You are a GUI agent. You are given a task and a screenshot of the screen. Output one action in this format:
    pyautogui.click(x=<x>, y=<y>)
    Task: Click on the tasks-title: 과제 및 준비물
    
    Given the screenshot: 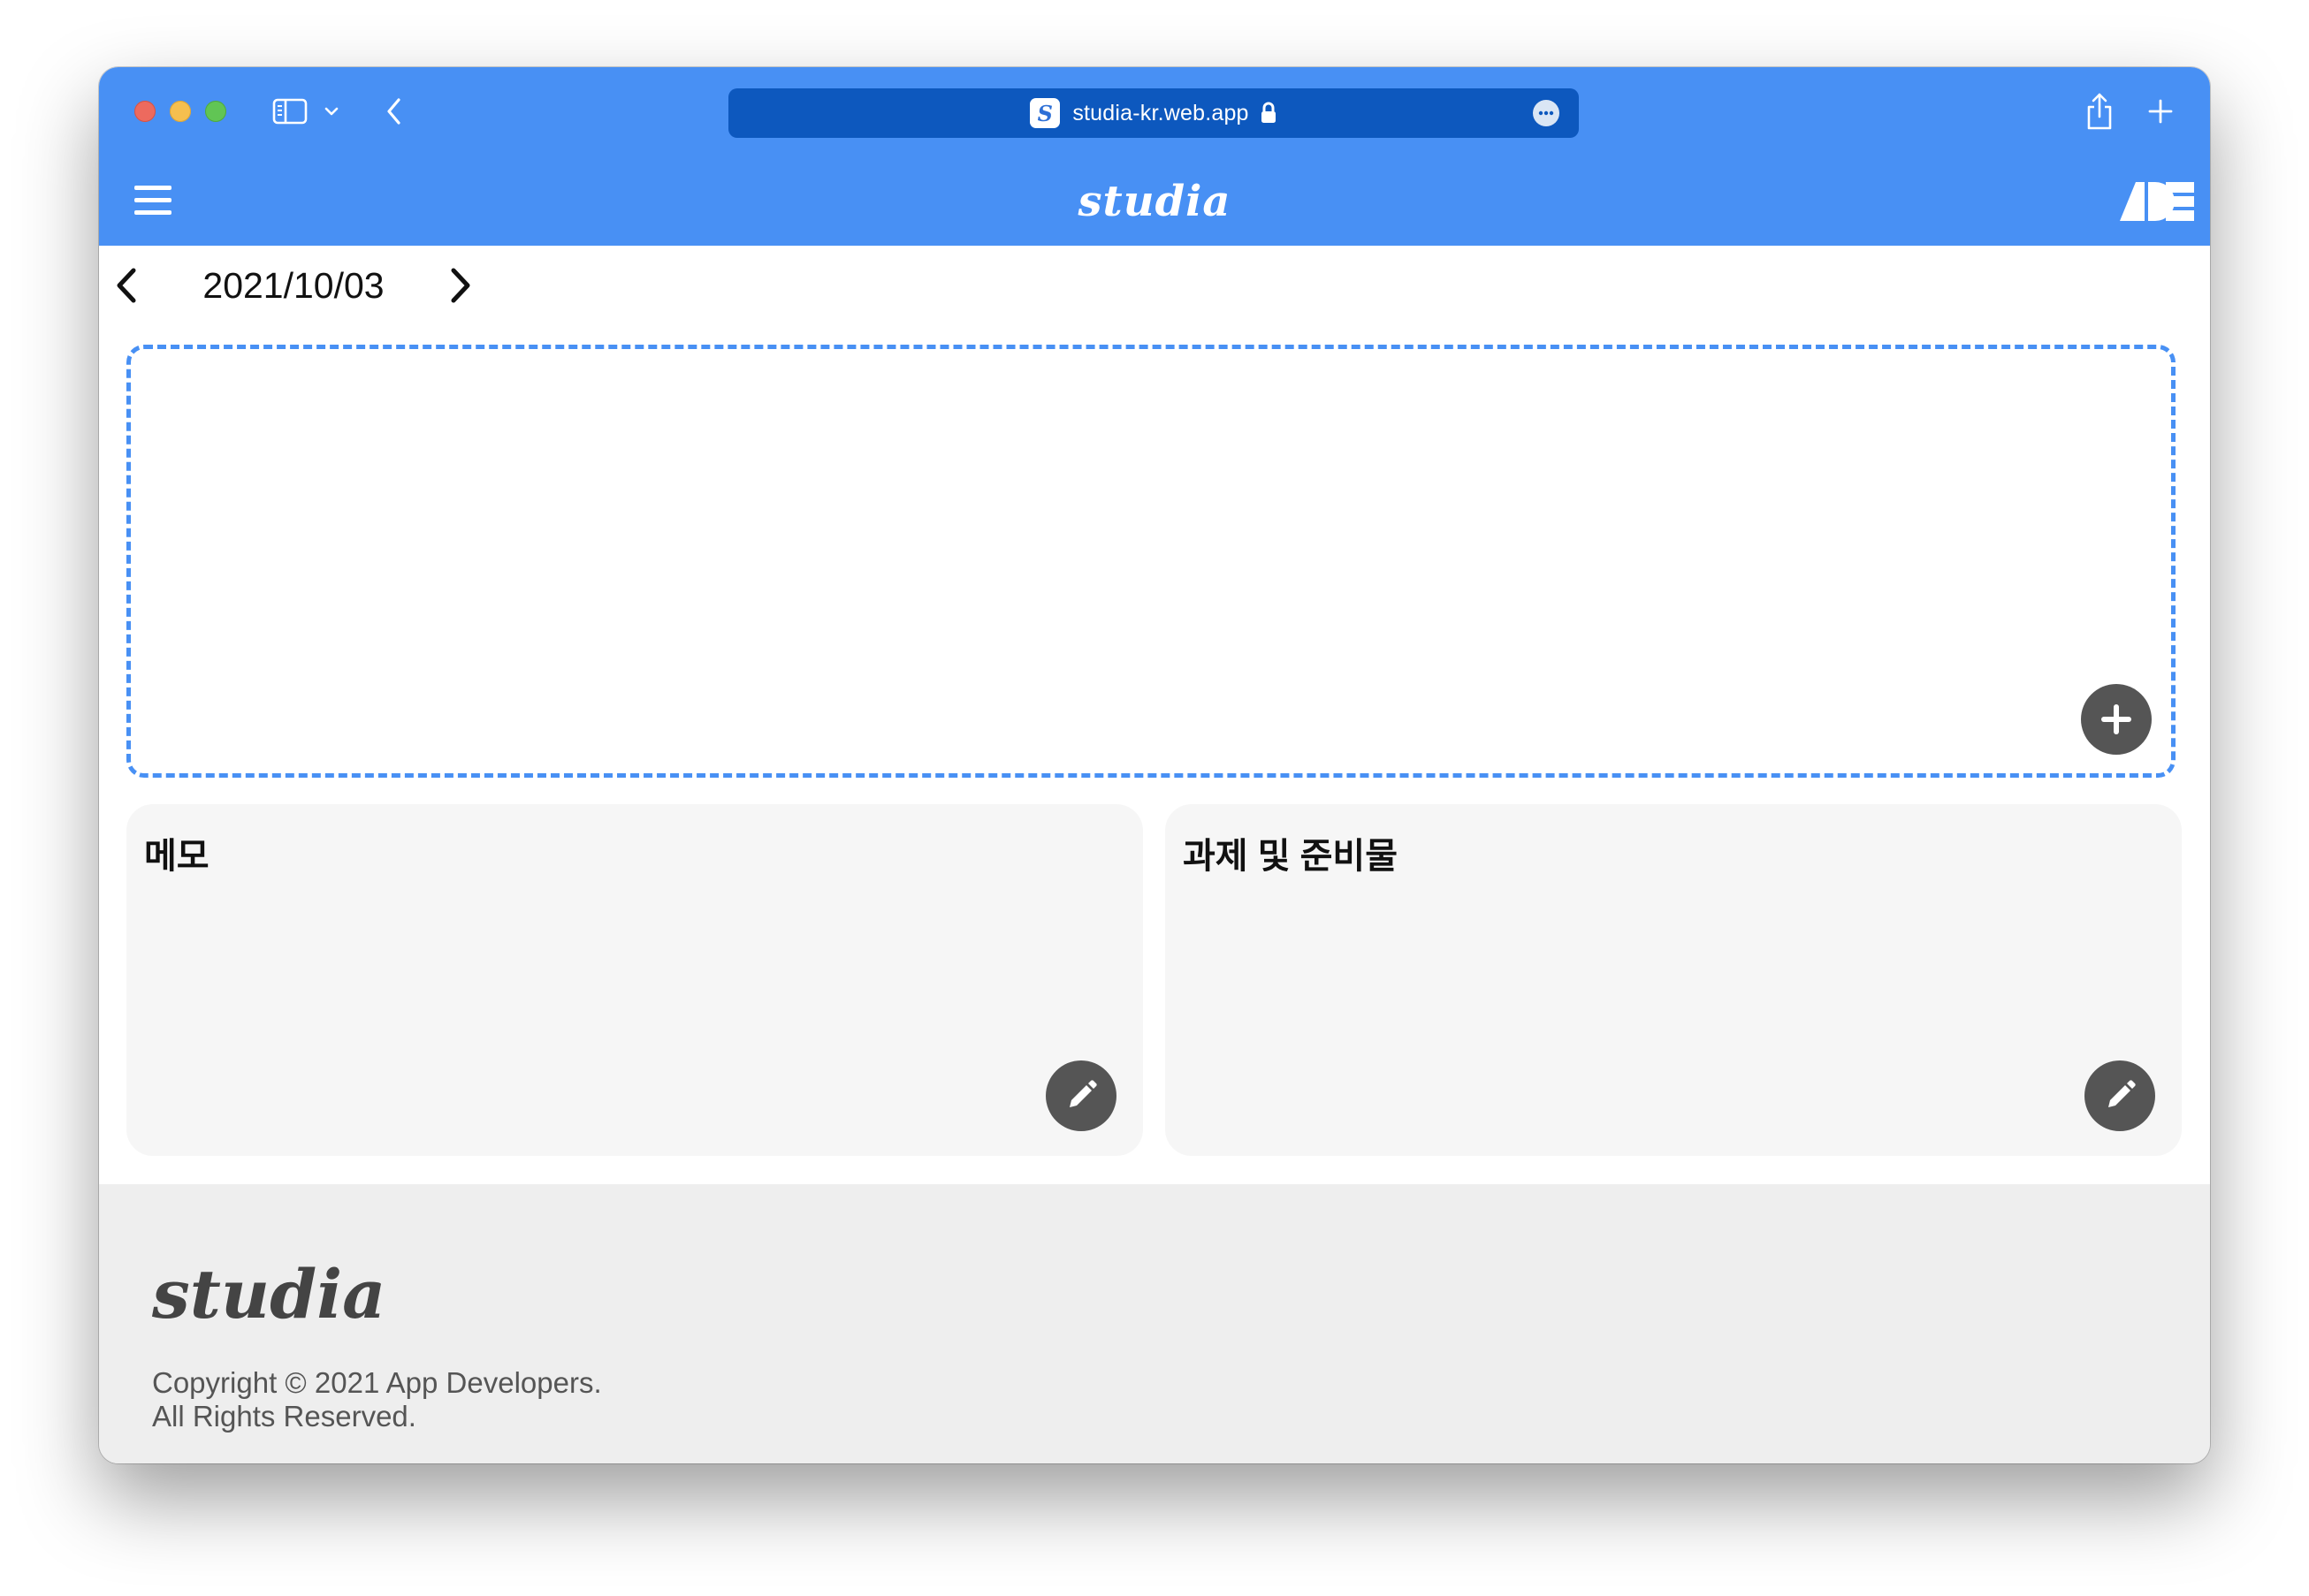 What is the action you would take?
    pyautogui.click(x=1290, y=856)
    